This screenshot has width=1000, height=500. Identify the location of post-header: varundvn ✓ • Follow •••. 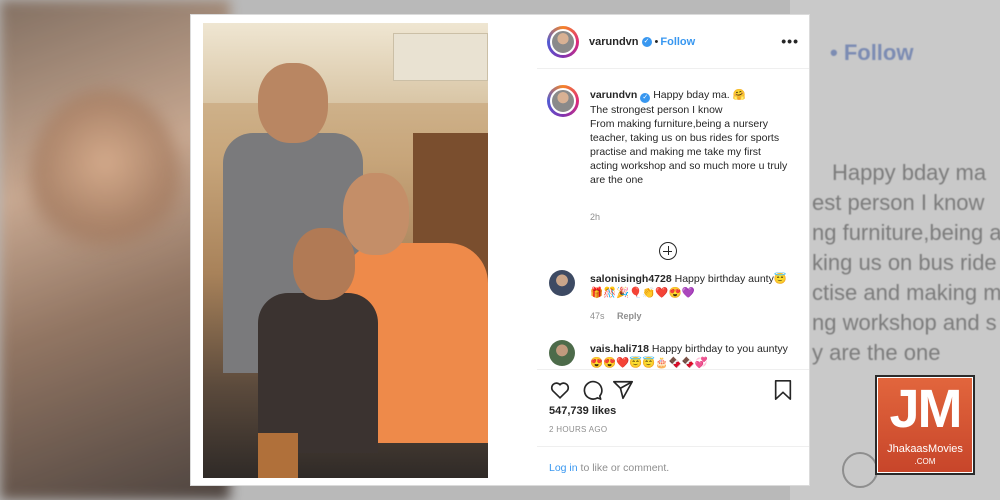
(673, 42).